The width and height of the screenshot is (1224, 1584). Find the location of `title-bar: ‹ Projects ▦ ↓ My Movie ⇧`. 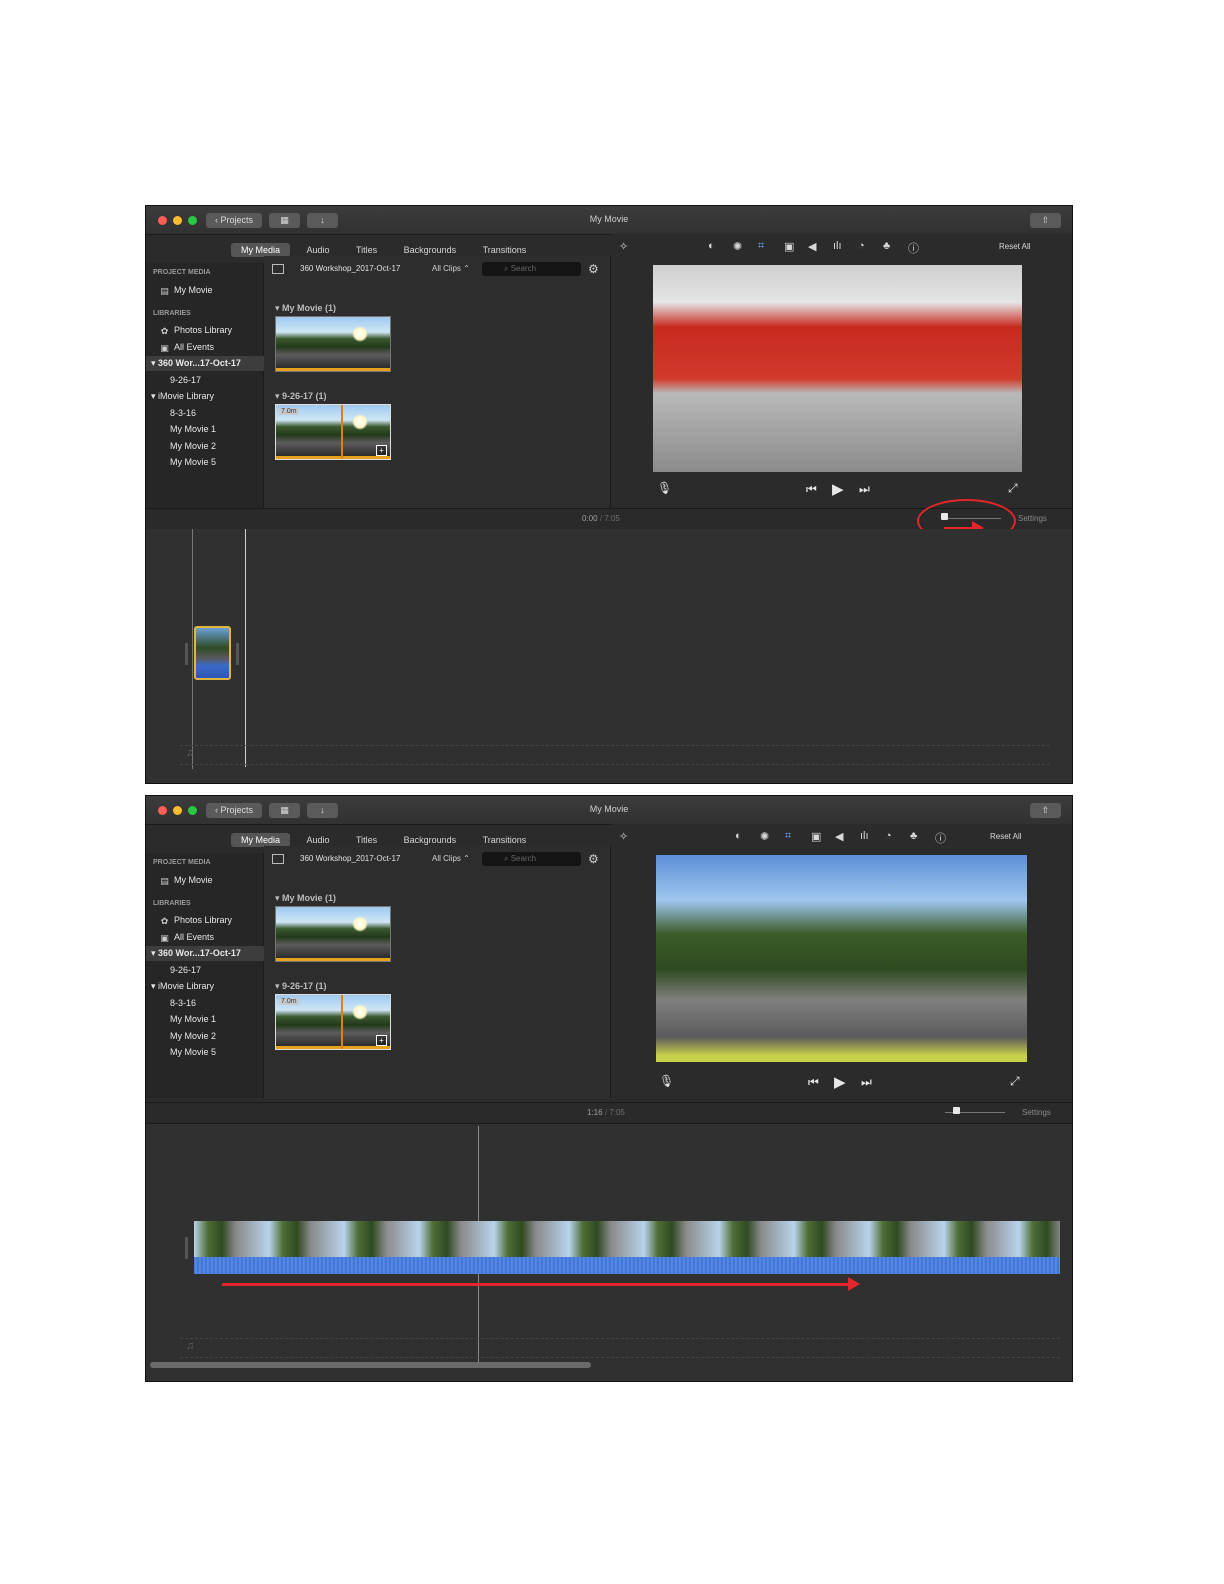

title-bar: ‹ Projects ▦ ↓ My Movie ⇧ is located at coordinates (609, 810).